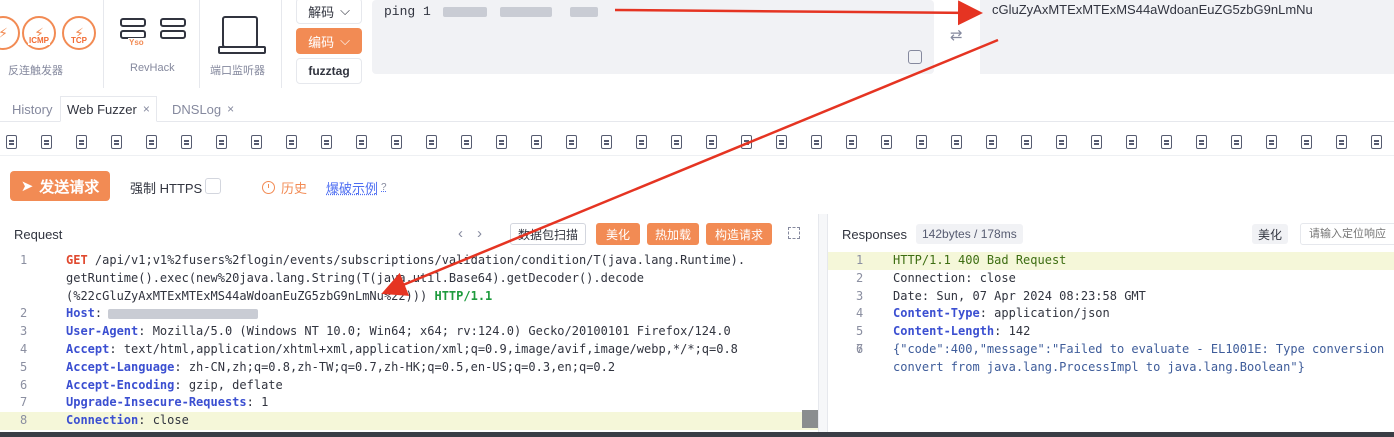 This screenshot has width=1394, height=437. I want to click on line-number: 7, so click(24, 402).